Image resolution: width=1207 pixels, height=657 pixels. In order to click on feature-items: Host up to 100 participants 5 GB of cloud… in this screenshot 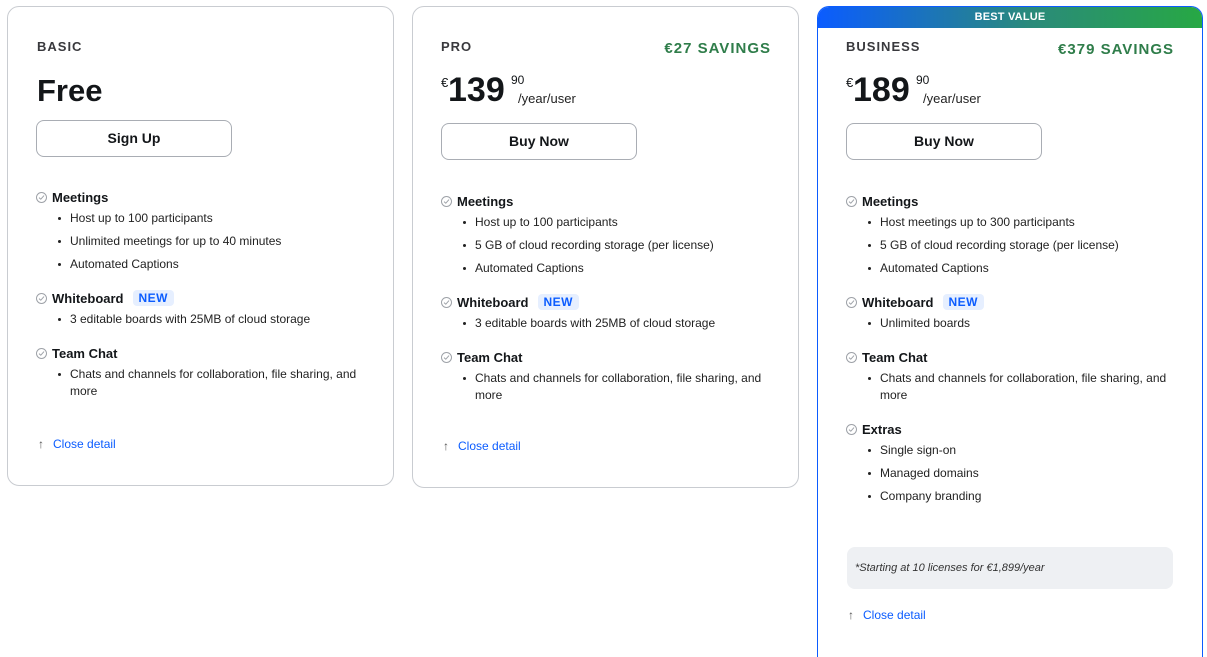, I will do `click(609, 245)`.